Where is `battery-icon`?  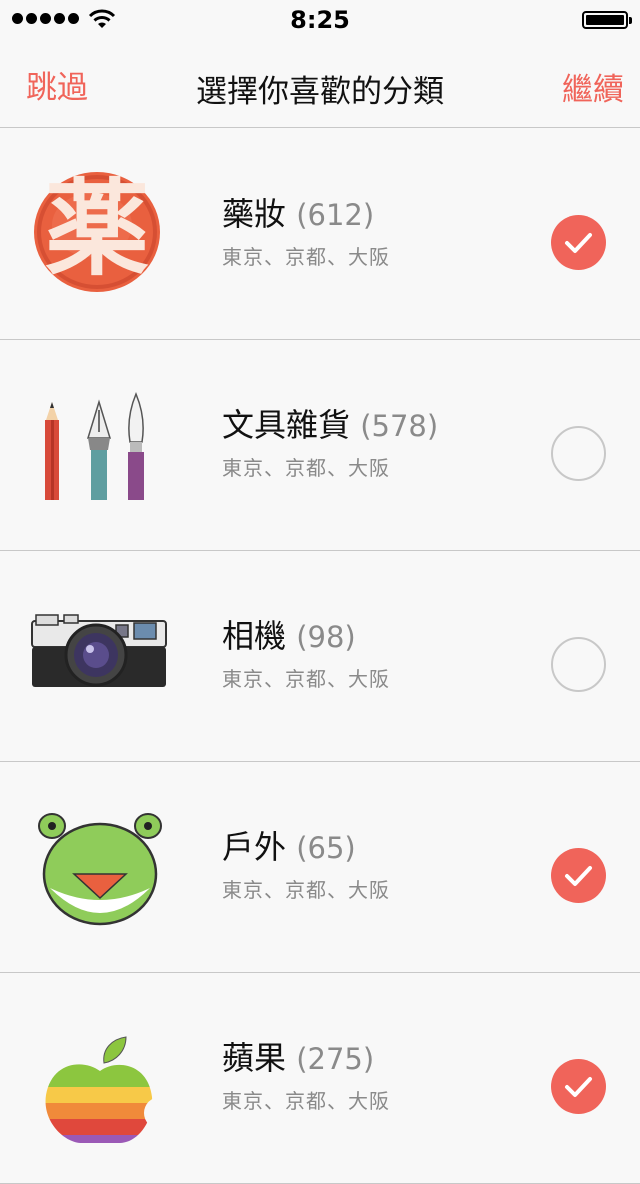
battery-icon is located at coordinates (607, 20).